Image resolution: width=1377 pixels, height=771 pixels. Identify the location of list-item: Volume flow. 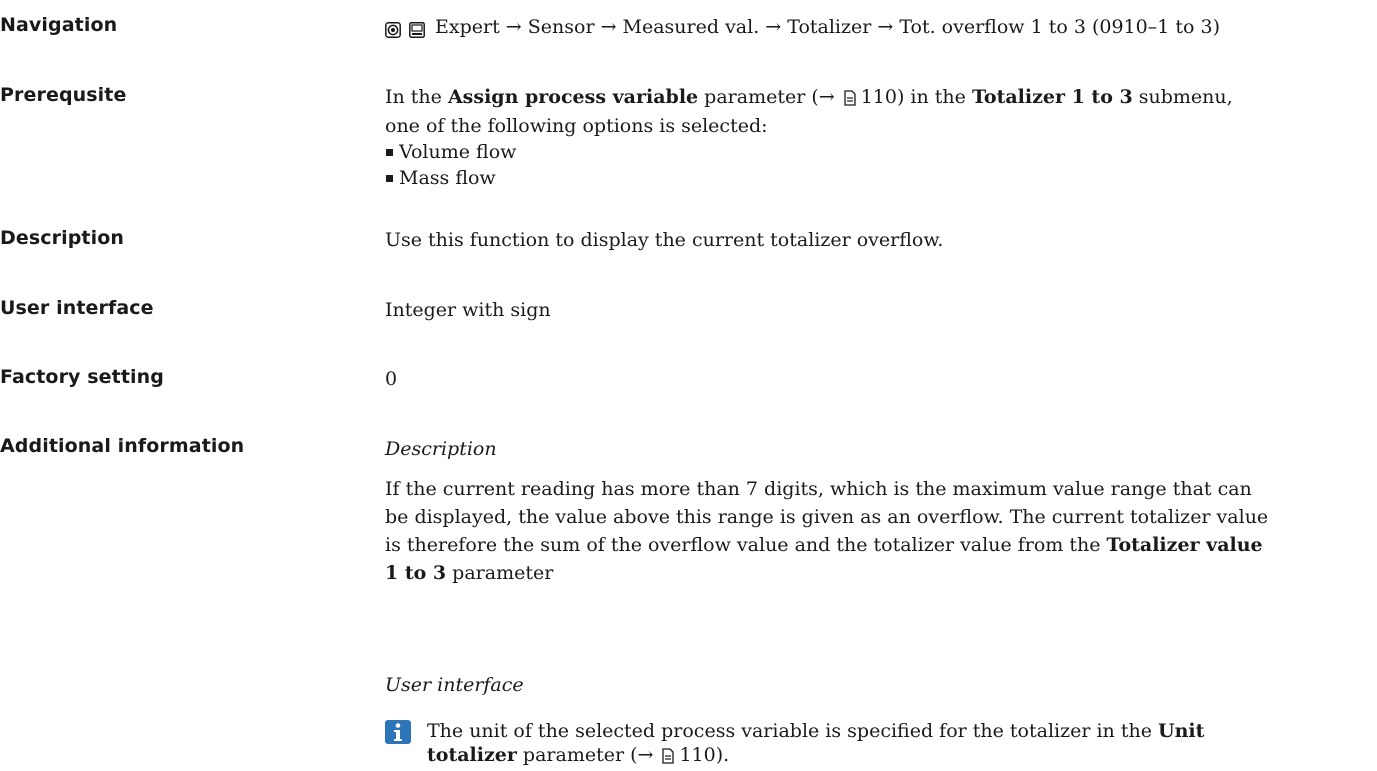
(881, 152).